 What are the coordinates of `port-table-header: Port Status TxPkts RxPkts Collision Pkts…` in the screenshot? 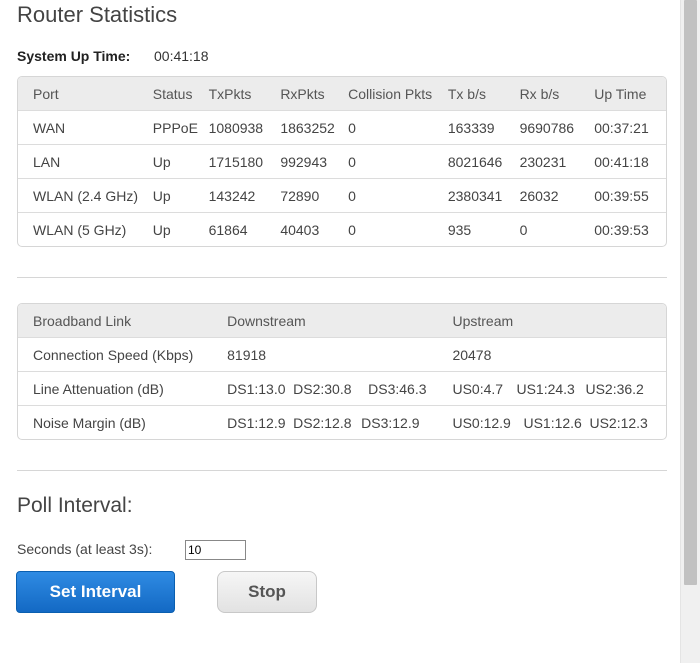 It's located at (342, 94).